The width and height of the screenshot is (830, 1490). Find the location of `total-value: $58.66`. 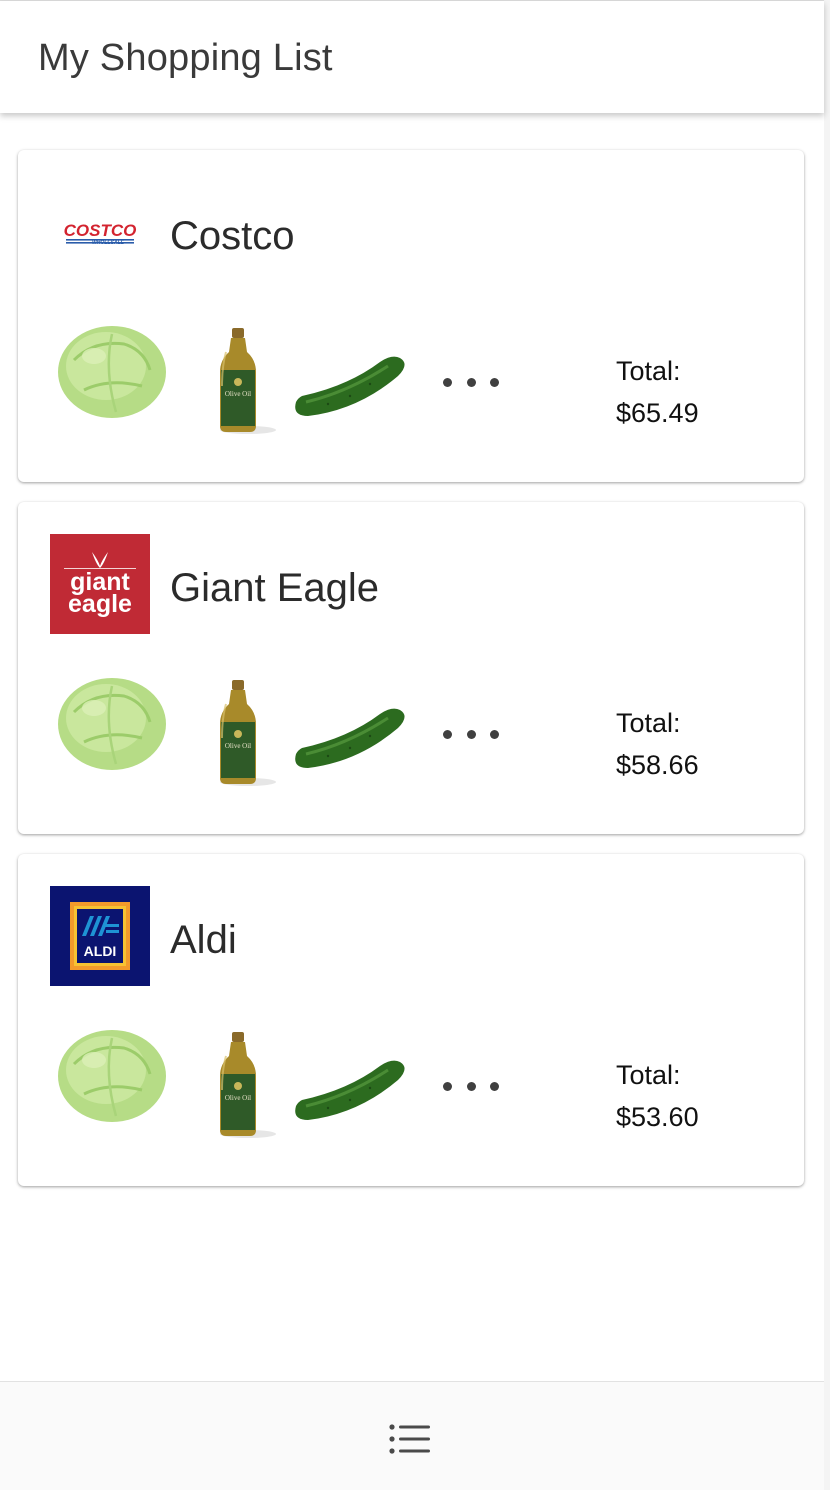

total-value: $58.66 is located at coordinates (657, 765).